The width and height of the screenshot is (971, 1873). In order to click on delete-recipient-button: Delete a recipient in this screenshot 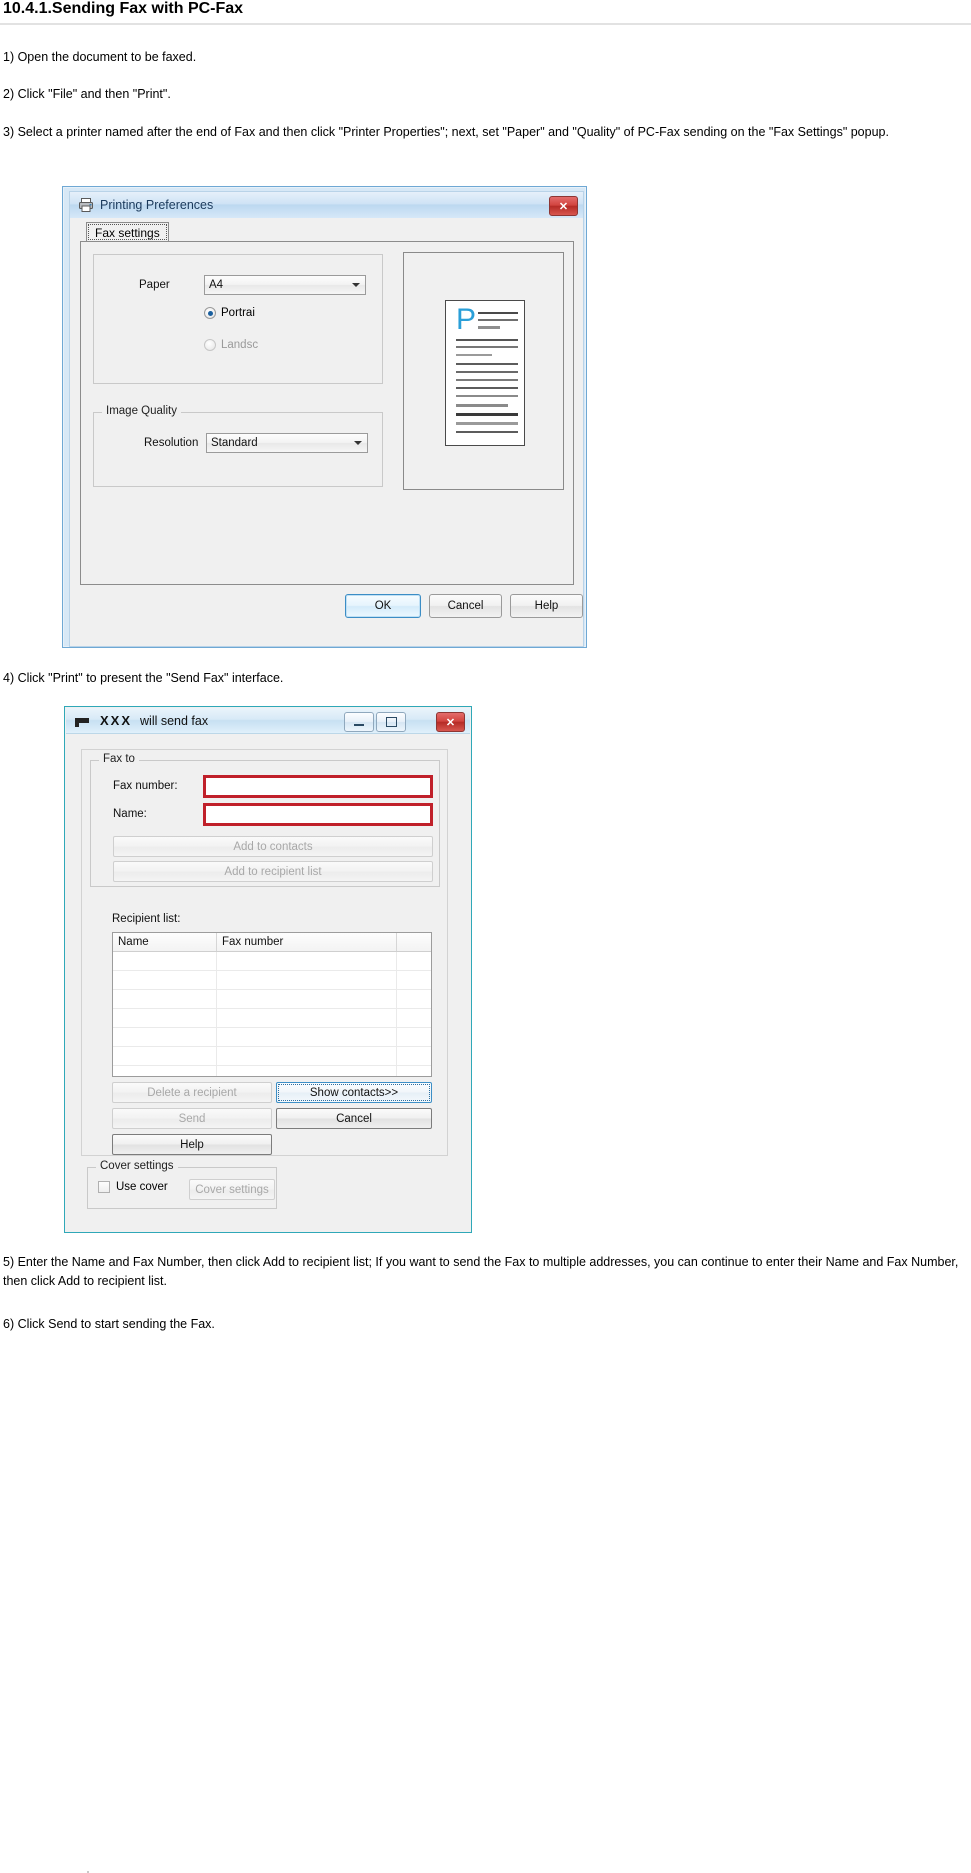, I will do `click(192, 1092)`.